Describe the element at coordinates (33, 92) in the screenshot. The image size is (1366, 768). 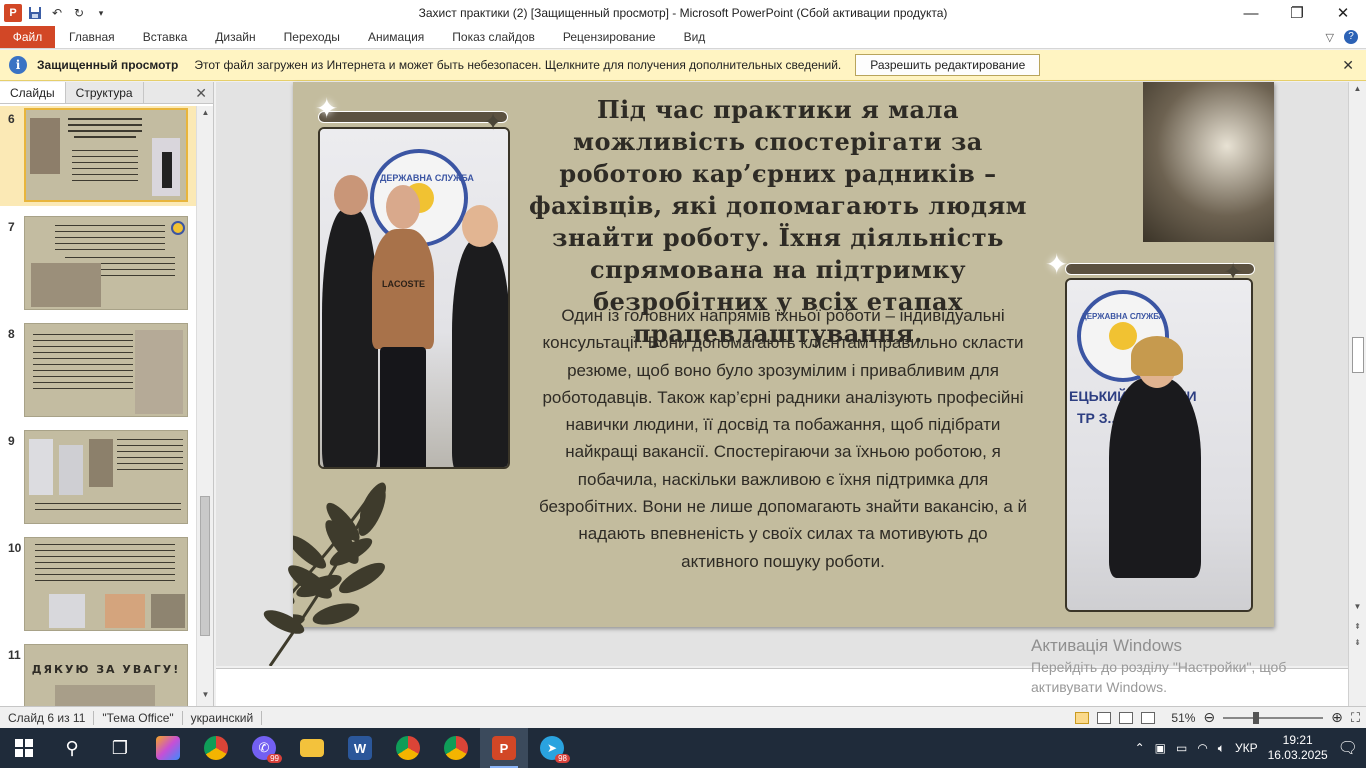
I see `tab-slides: Слайды` at that location.